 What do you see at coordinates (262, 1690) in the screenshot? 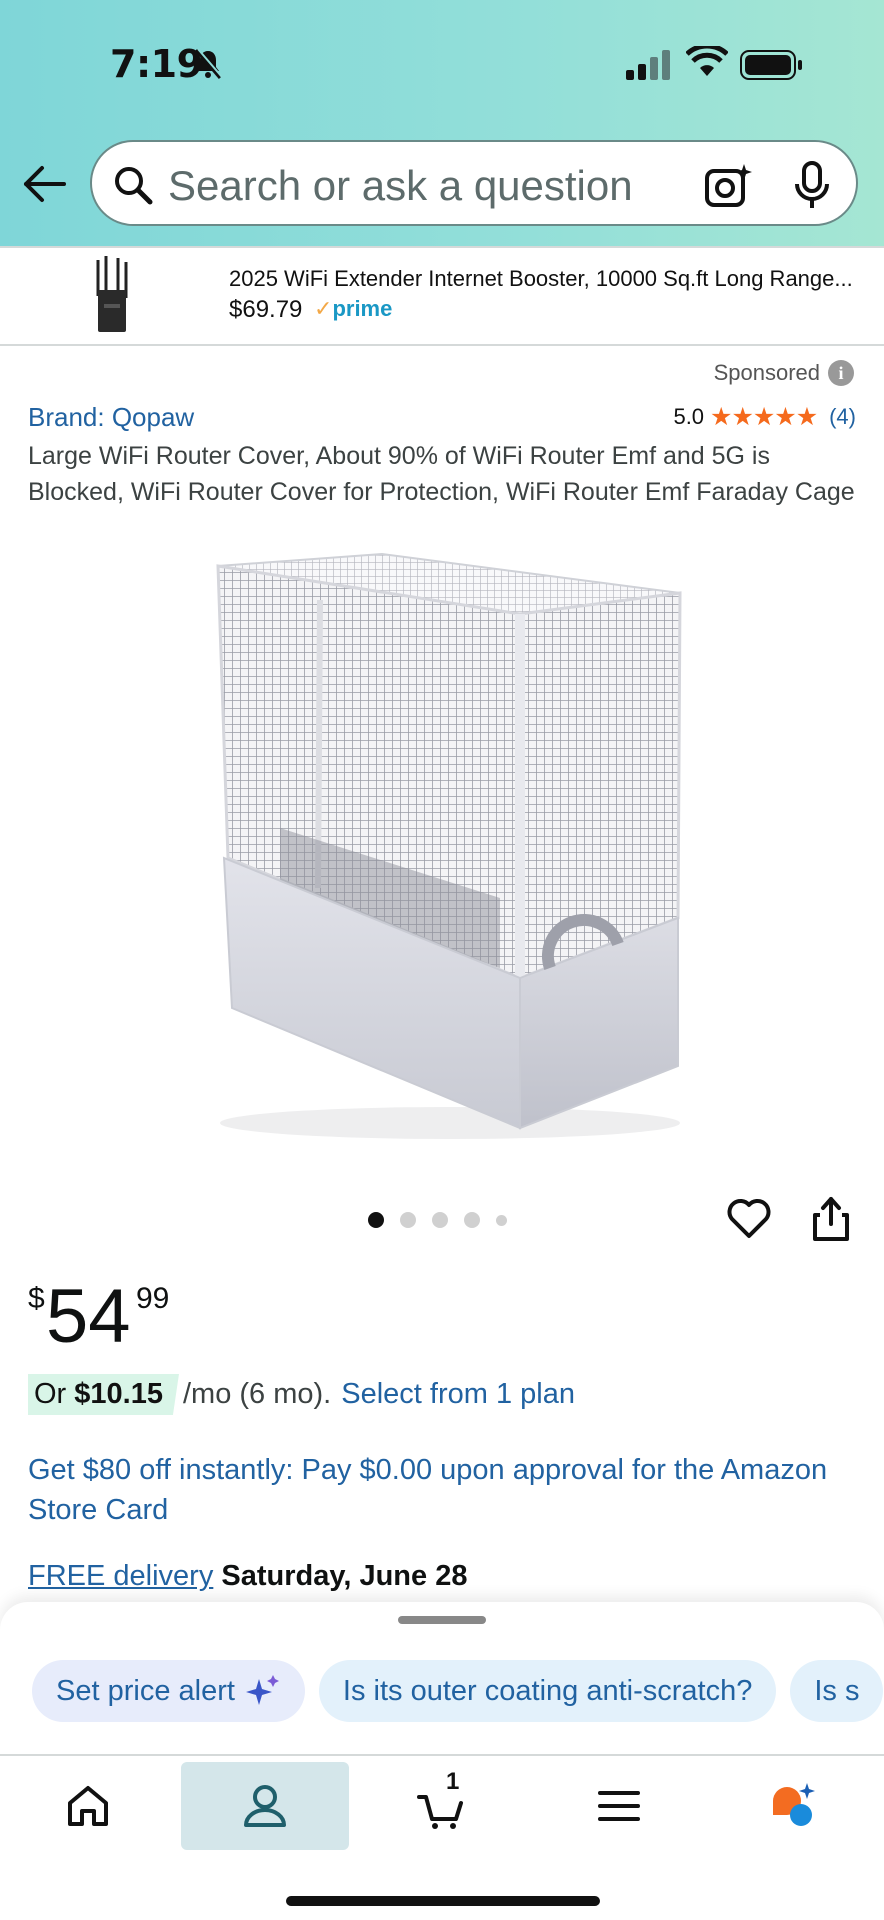
I see `sparkle-icon` at bounding box center [262, 1690].